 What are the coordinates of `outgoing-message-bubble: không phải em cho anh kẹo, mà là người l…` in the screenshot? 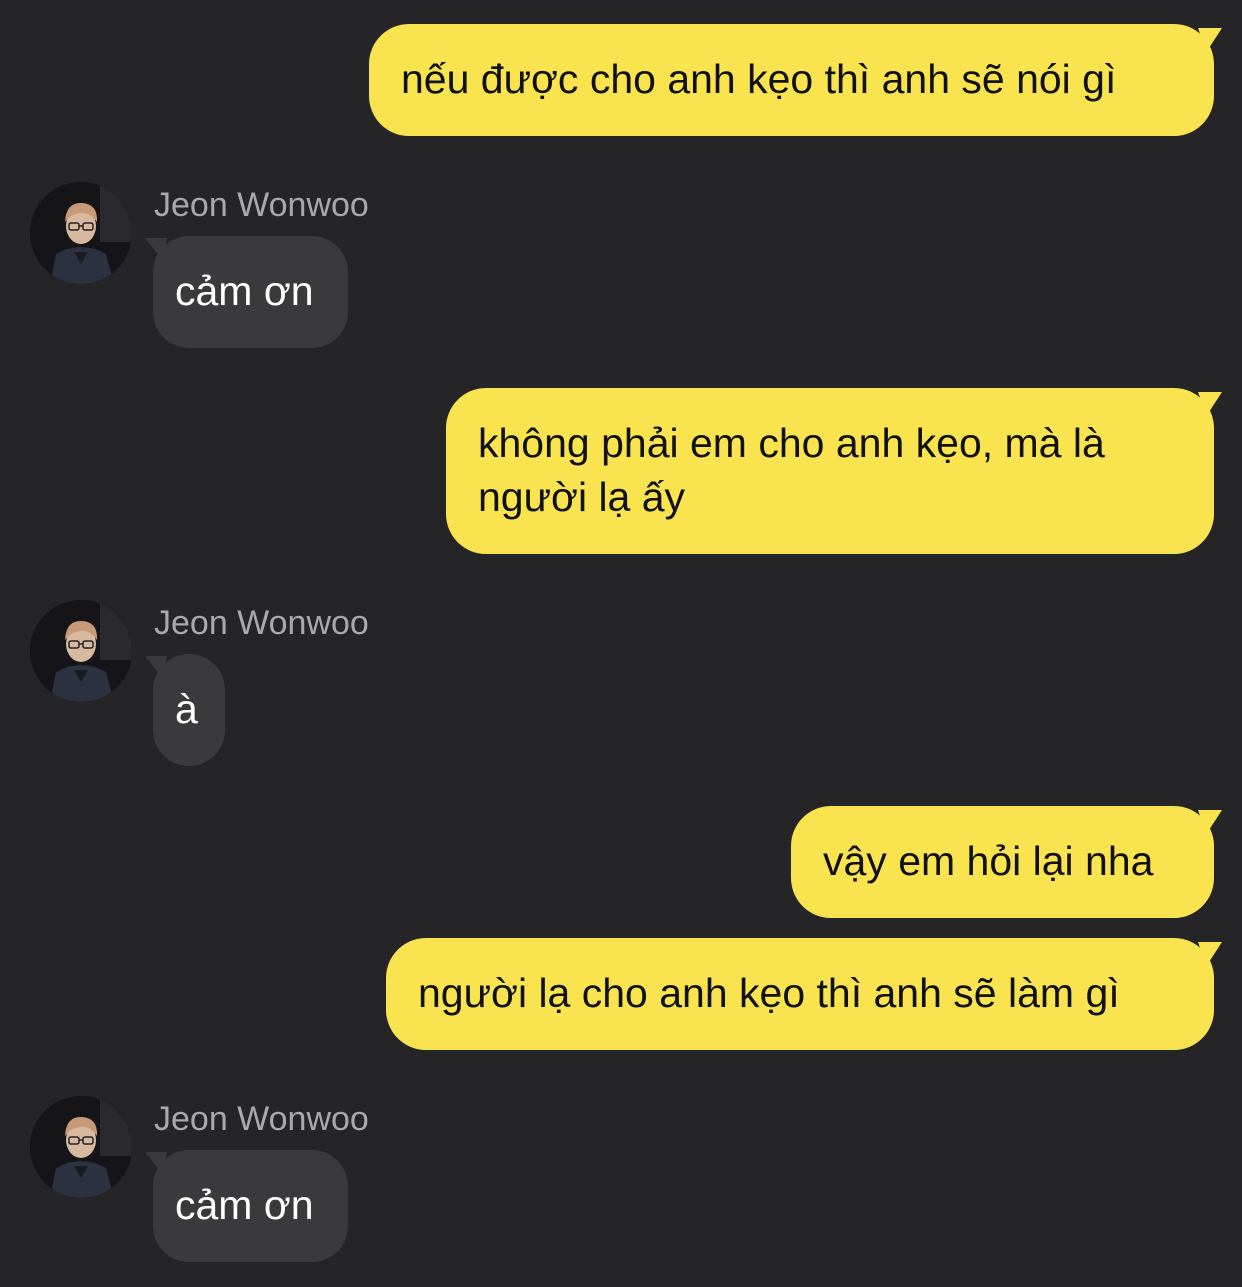 It's located at (830, 471).